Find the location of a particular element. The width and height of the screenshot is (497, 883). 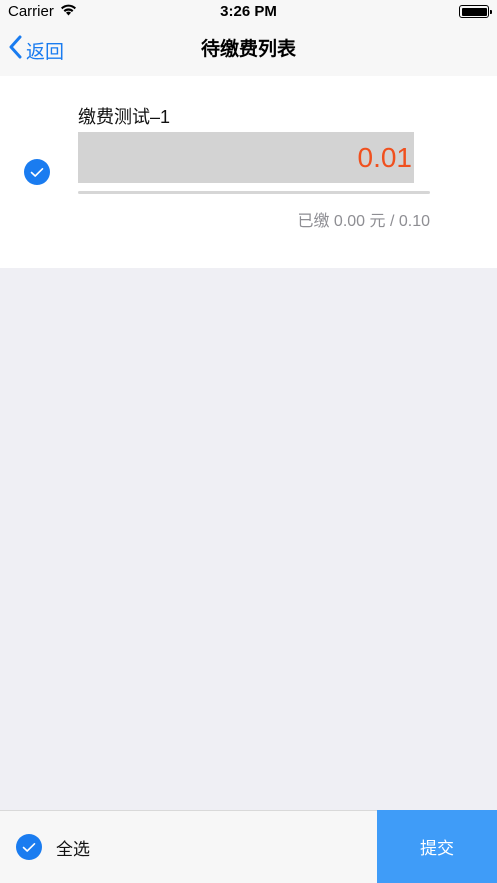

bottom-bar: 全选 提交 is located at coordinates (248, 846).